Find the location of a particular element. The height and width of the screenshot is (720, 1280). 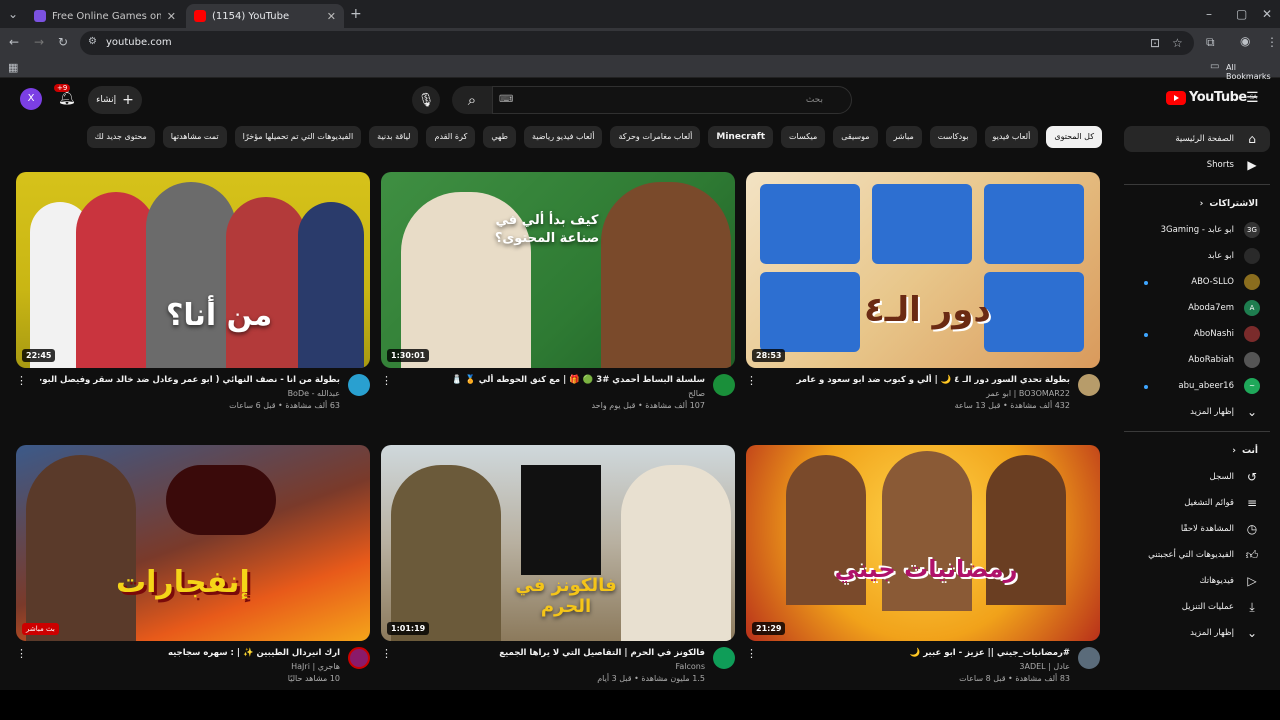

search-input: بحث ⌨ is located at coordinates (672, 100).